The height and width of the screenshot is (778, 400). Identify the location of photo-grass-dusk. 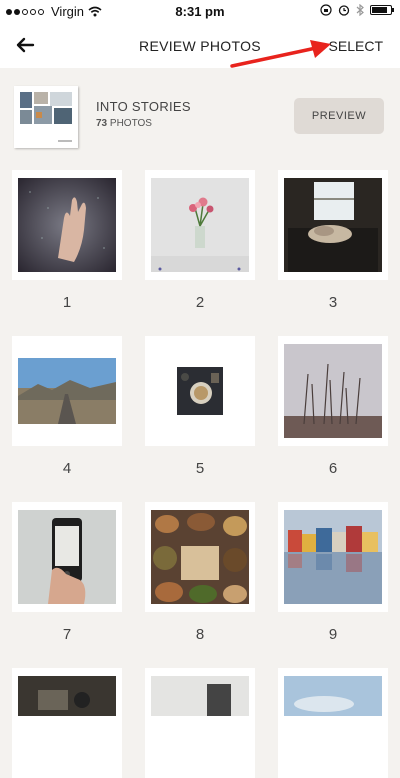
(333, 391).